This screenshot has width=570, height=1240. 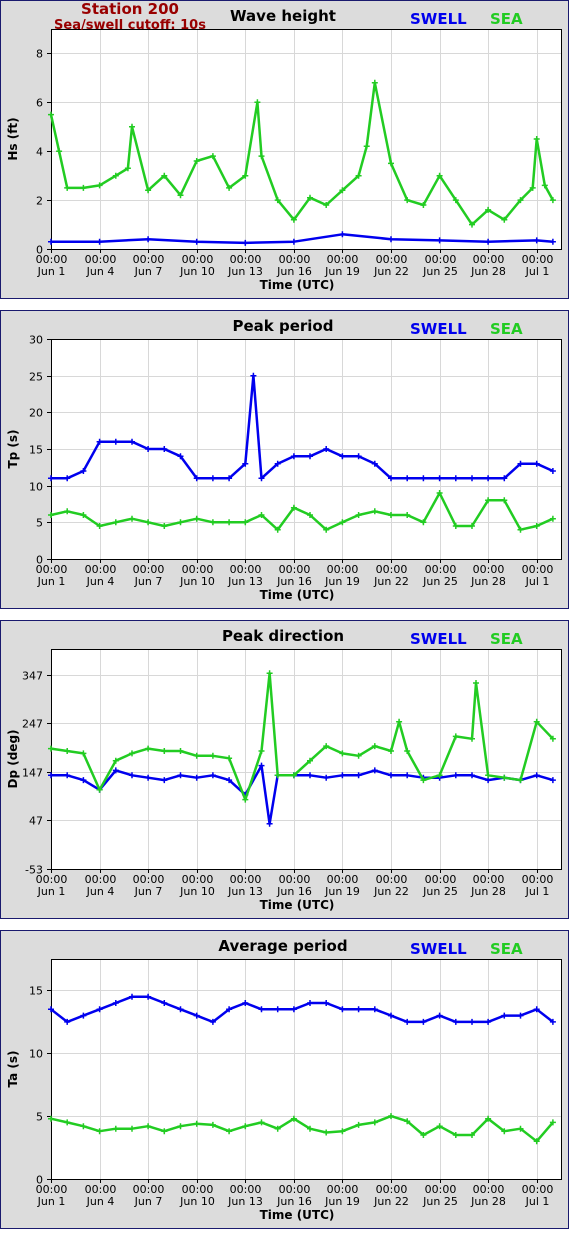 What do you see at coordinates (130, 25) in the screenshot?
I see `cutoff-label: Sea/swell cutoff: 10s` at bounding box center [130, 25].